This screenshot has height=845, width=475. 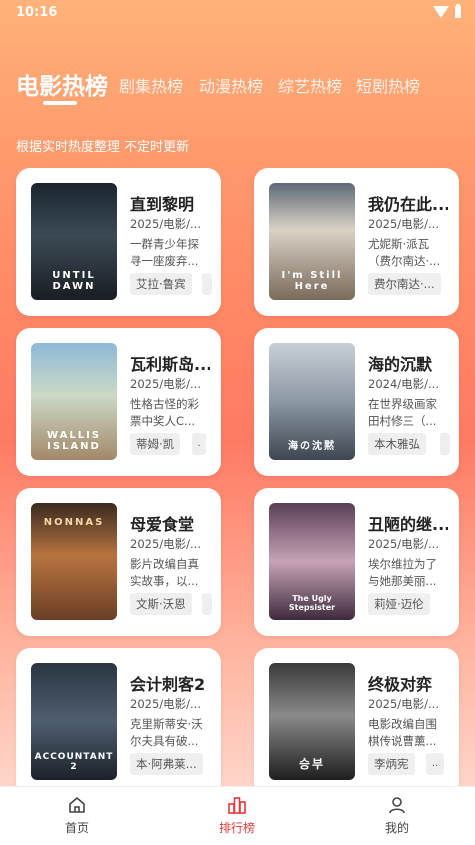 I want to click on nav-home: 首页, so click(x=77, y=815).